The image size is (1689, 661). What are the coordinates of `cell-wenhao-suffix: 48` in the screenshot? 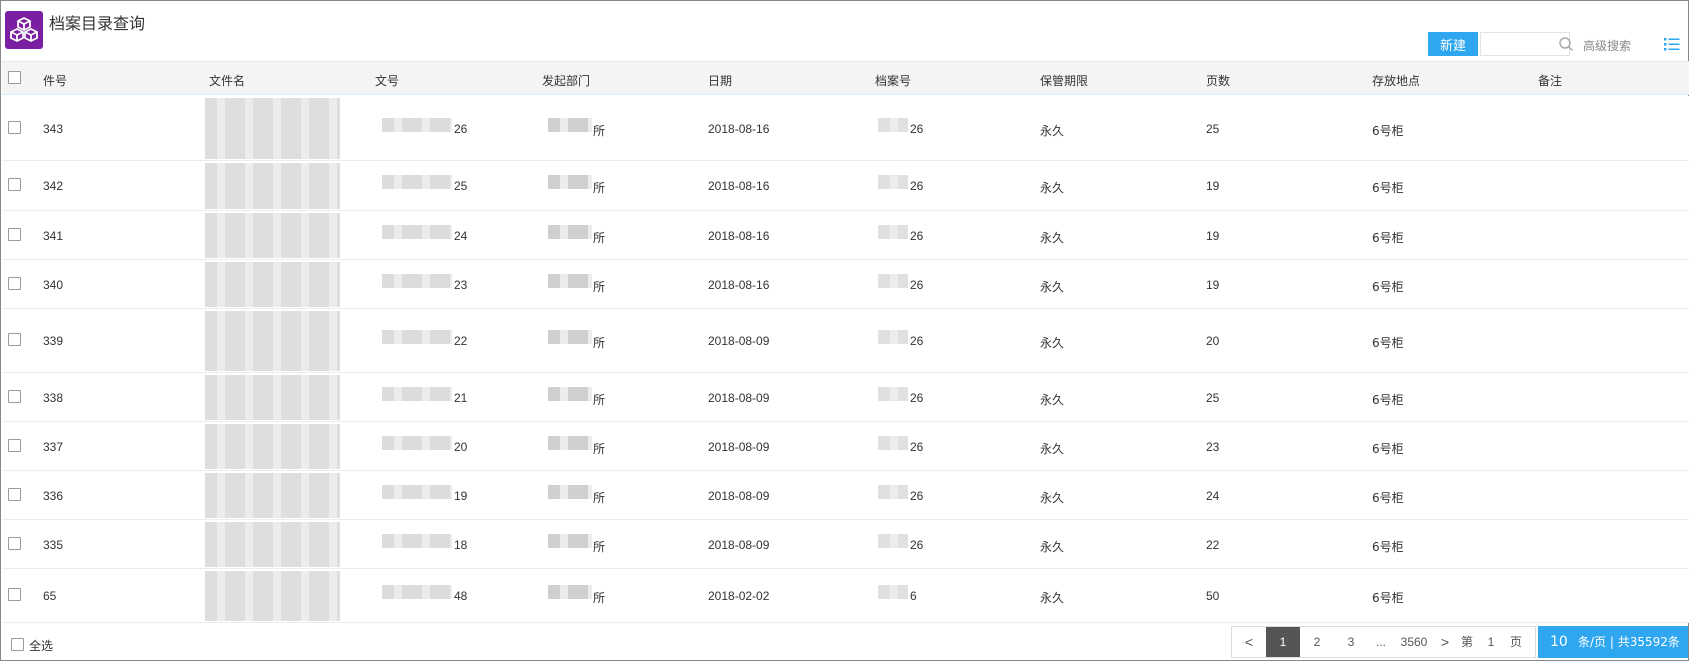 It's located at (461, 596).